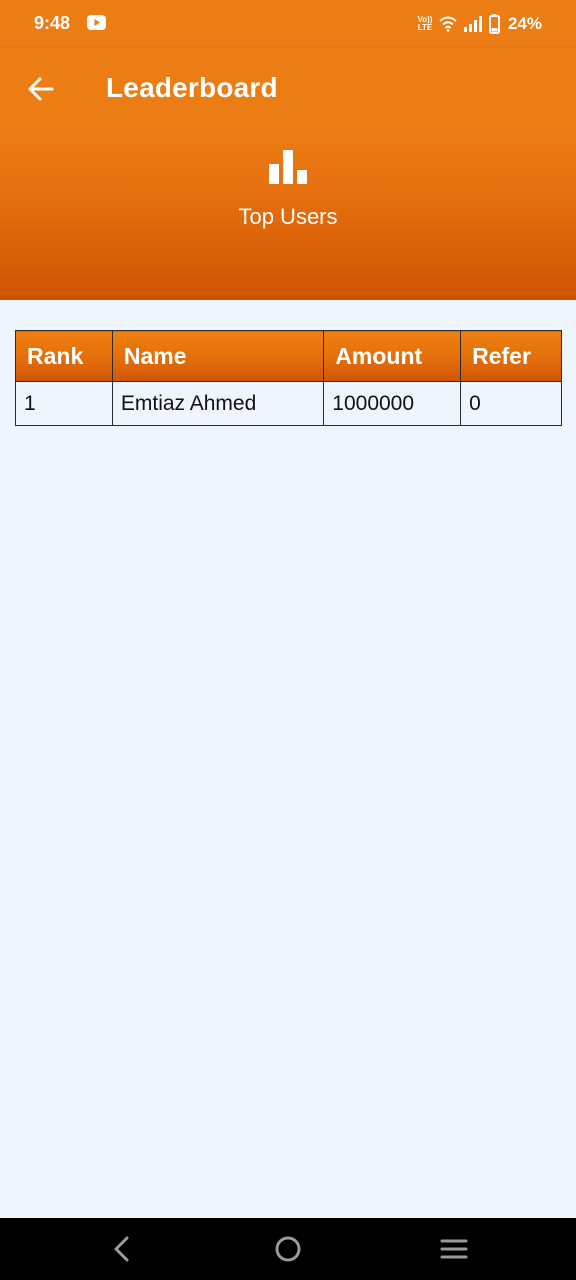 The image size is (576, 1280). I want to click on amount-cell: 1000000, so click(392, 403).